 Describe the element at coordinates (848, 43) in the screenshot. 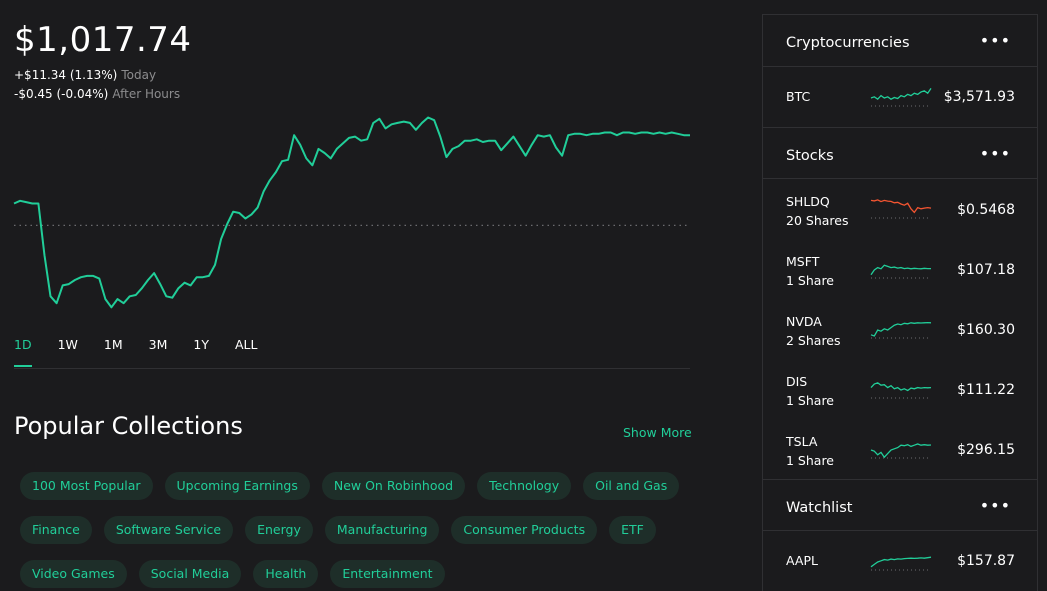

I see `crypto-title: Cryptocurrencies` at that location.